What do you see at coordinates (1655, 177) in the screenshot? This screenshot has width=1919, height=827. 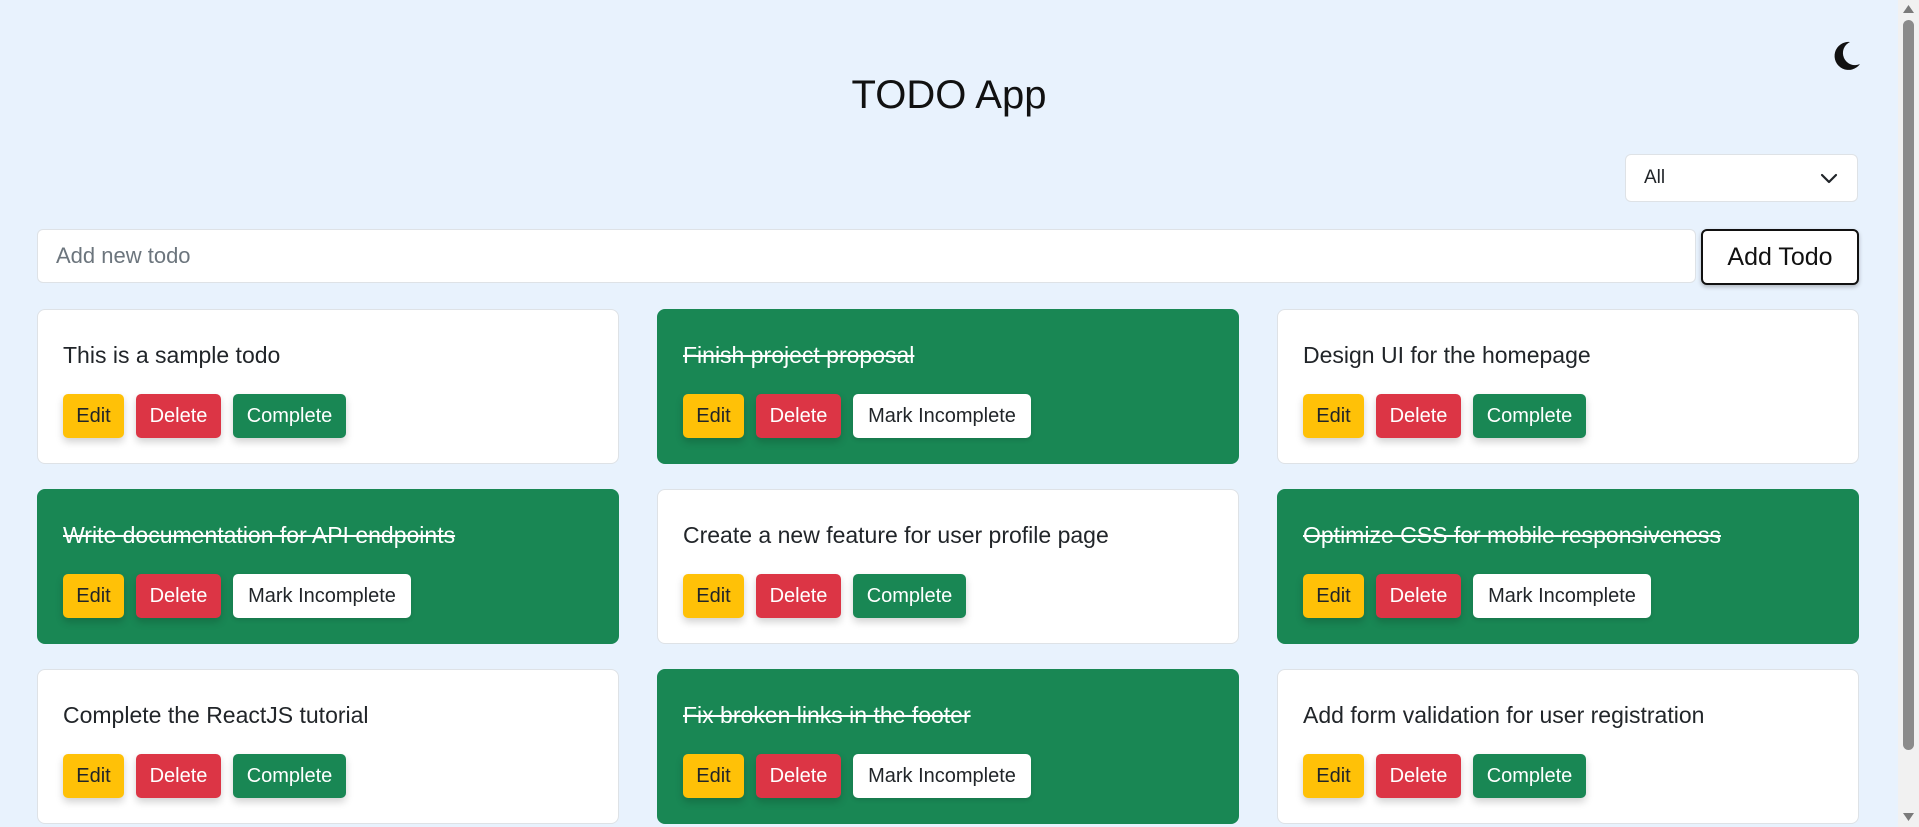 I see `filter-selected-value: All` at bounding box center [1655, 177].